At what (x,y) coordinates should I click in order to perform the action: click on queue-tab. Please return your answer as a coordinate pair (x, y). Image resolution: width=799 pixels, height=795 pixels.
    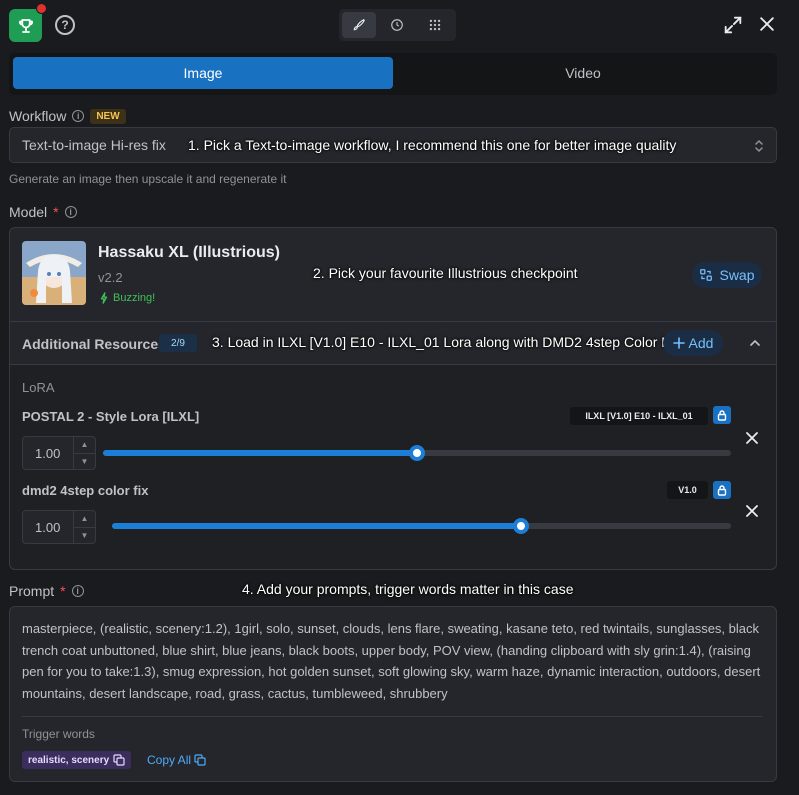
    Looking at the image, I should click on (397, 25).